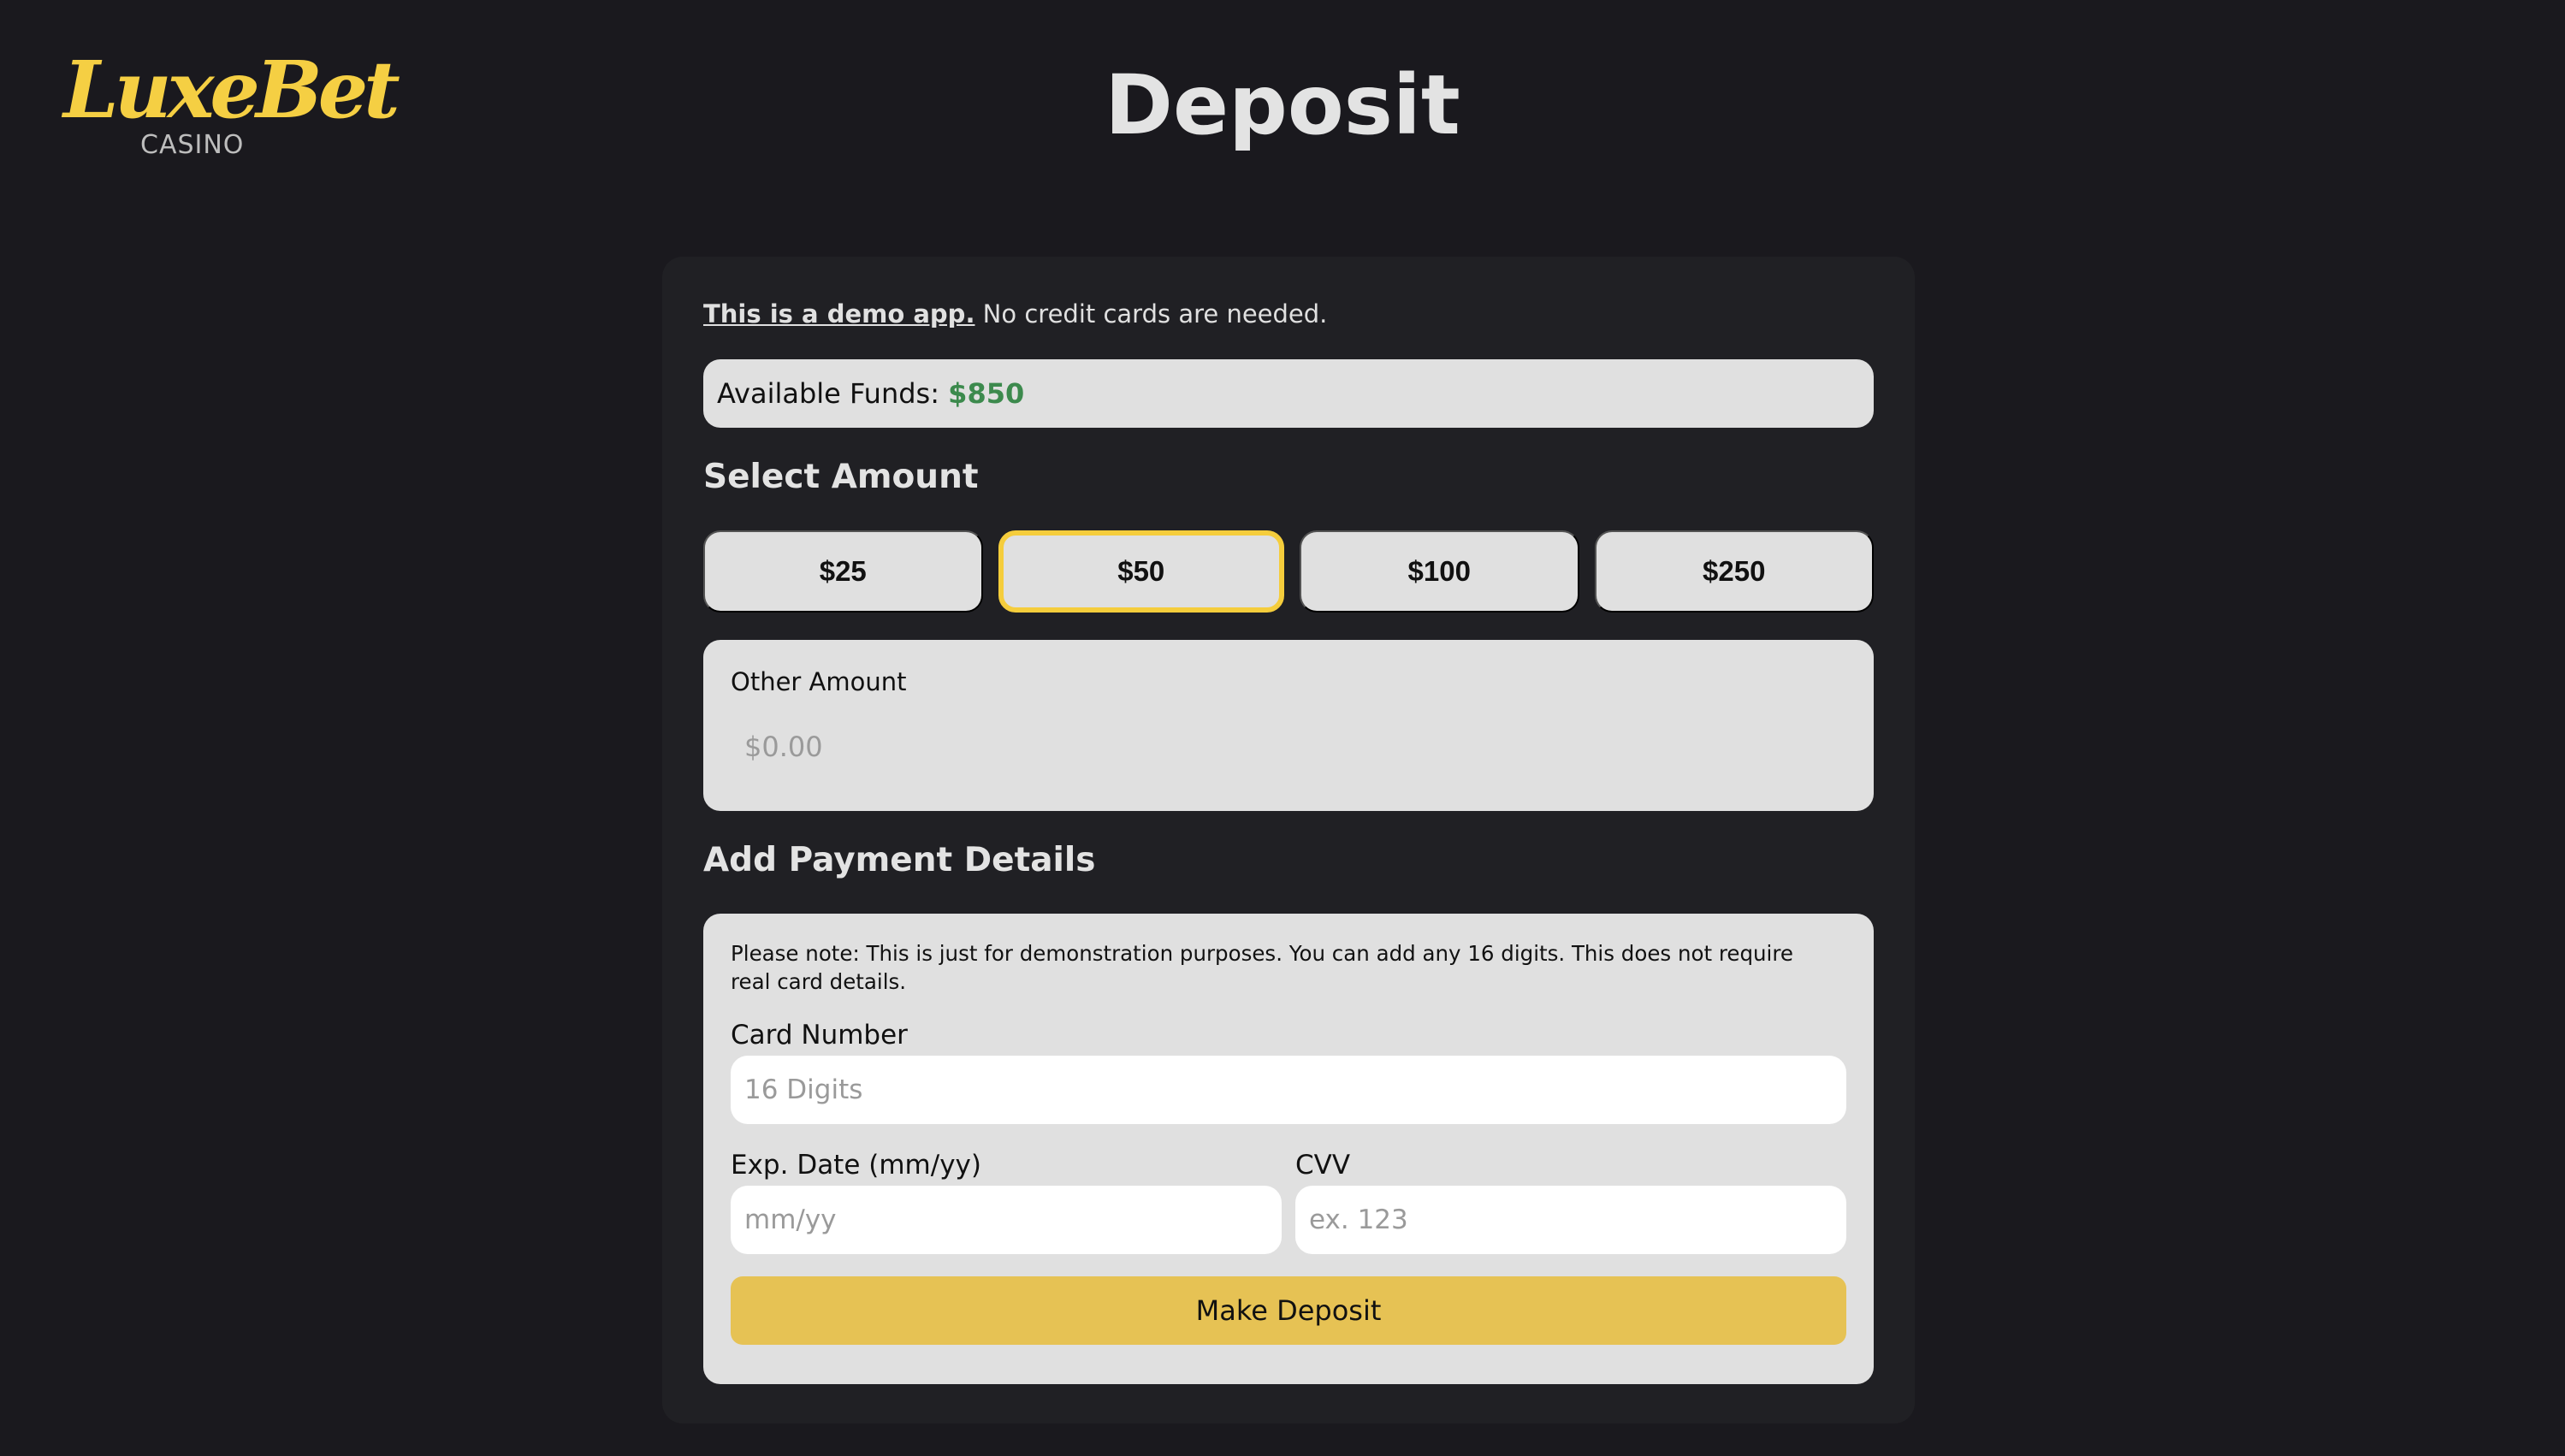  Describe the element at coordinates (1734, 571) in the screenshot. I see `amount-option-250: $250` at that location.